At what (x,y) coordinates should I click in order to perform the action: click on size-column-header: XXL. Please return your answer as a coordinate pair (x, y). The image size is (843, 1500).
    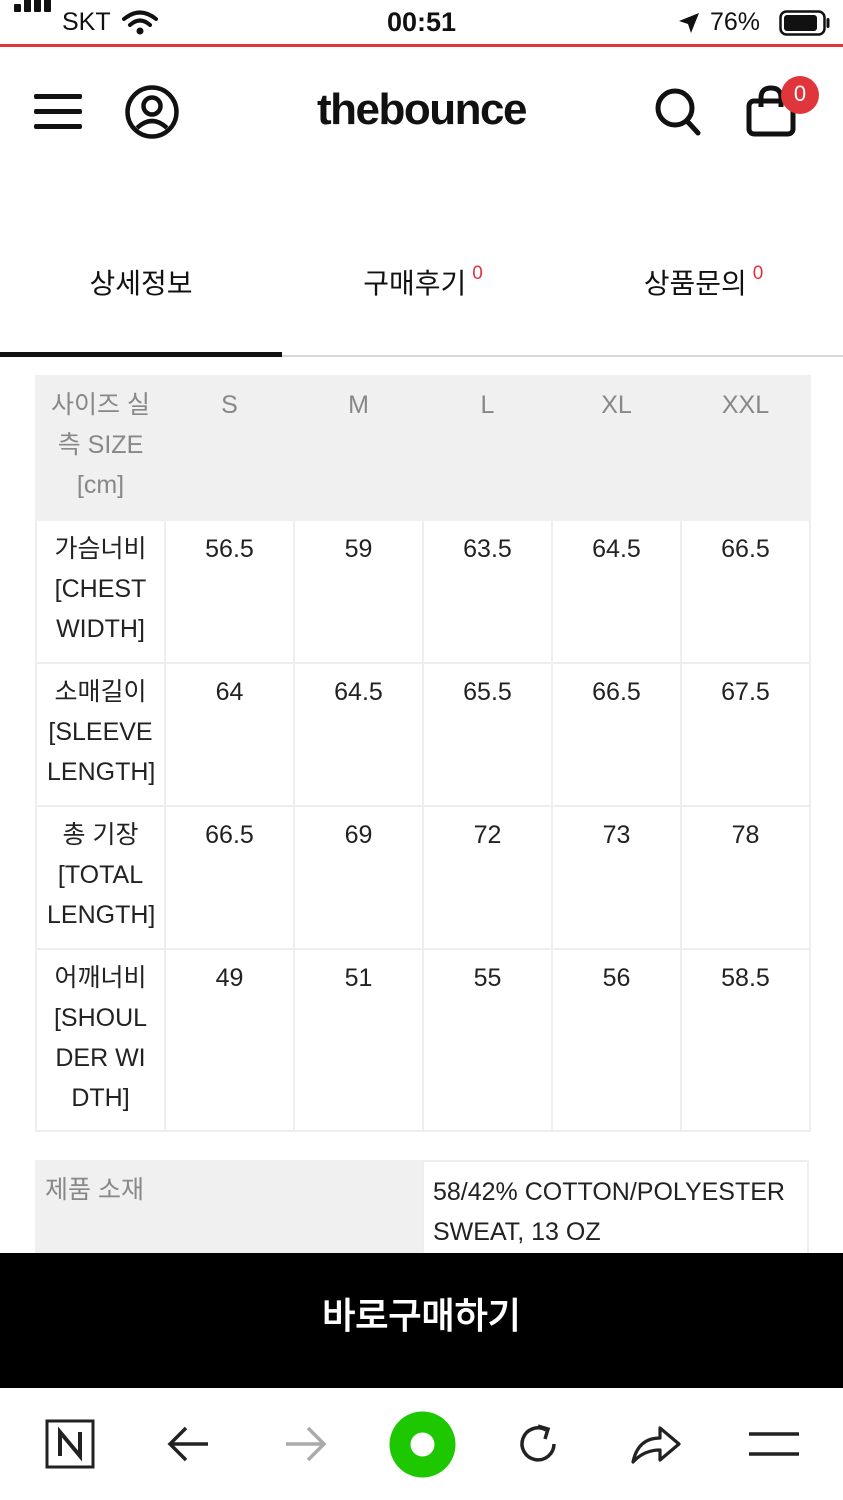
    Looking at the image, I should click on (745, 448).